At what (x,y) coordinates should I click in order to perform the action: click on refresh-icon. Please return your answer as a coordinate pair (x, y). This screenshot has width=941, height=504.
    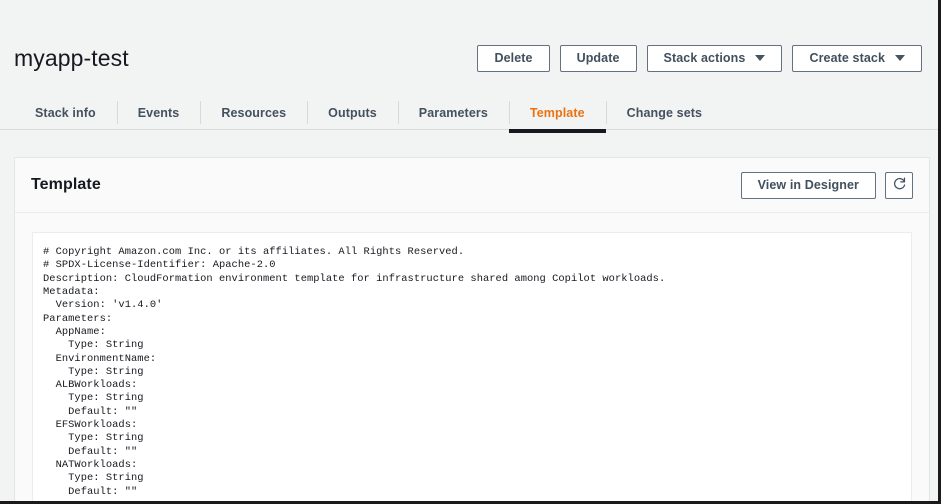
    Looking at the image, I should click on (899, 185).